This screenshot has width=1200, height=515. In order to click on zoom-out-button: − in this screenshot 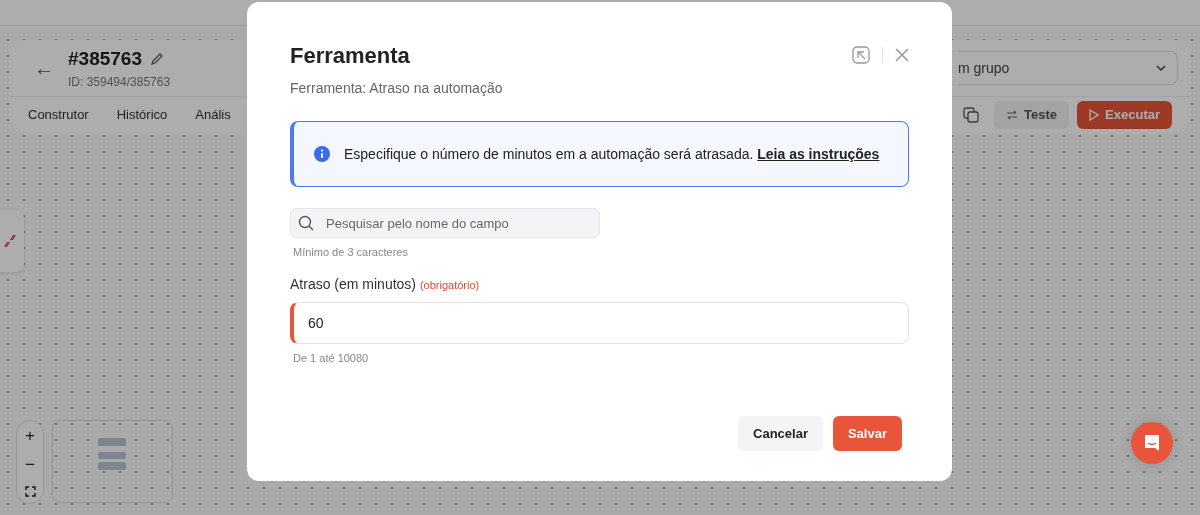, I will do `click(30, 465)`.